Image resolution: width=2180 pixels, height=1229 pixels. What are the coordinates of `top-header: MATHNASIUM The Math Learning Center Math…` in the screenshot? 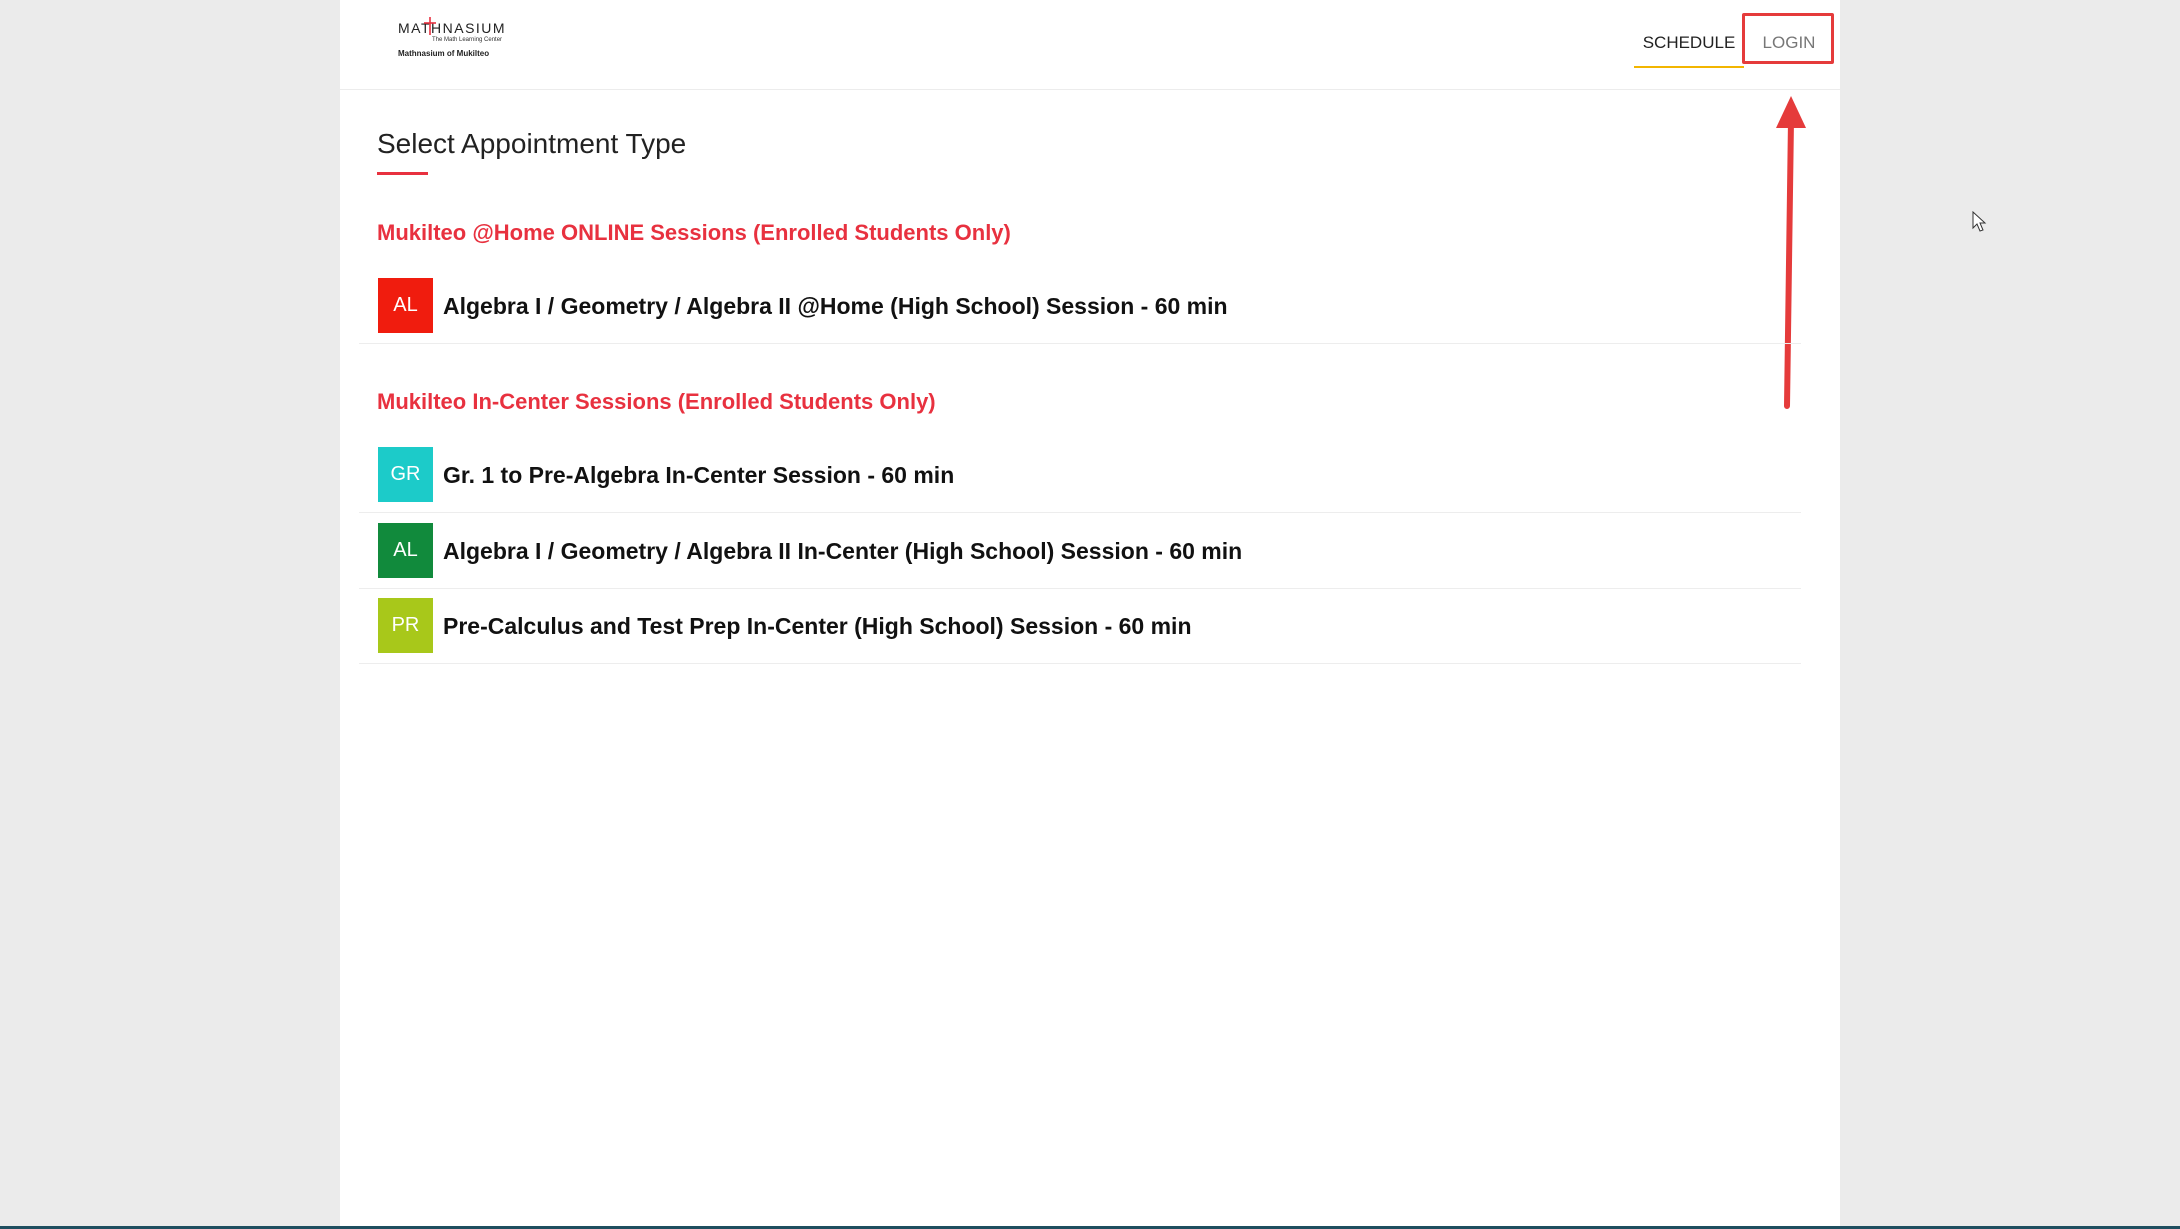 It's located at (1090, 45).